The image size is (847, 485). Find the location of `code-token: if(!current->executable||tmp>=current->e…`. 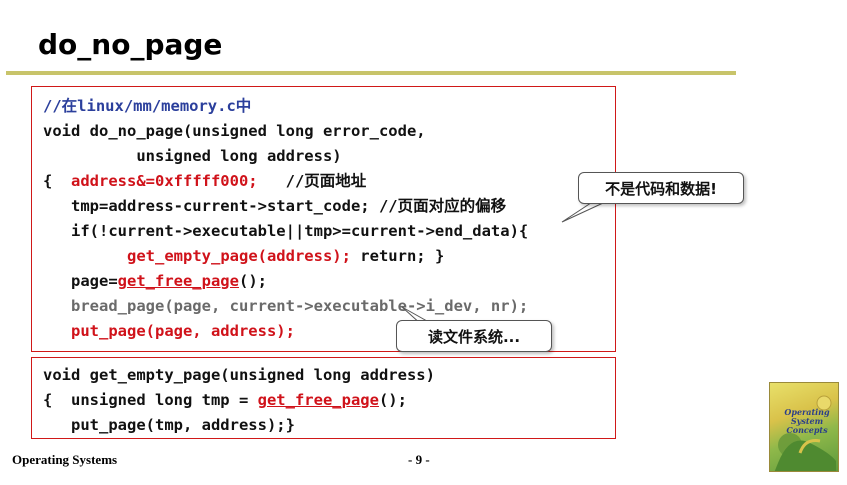

code-token: if(!current->executable||tmp>=current->e… is located at coordinates (286, 231).